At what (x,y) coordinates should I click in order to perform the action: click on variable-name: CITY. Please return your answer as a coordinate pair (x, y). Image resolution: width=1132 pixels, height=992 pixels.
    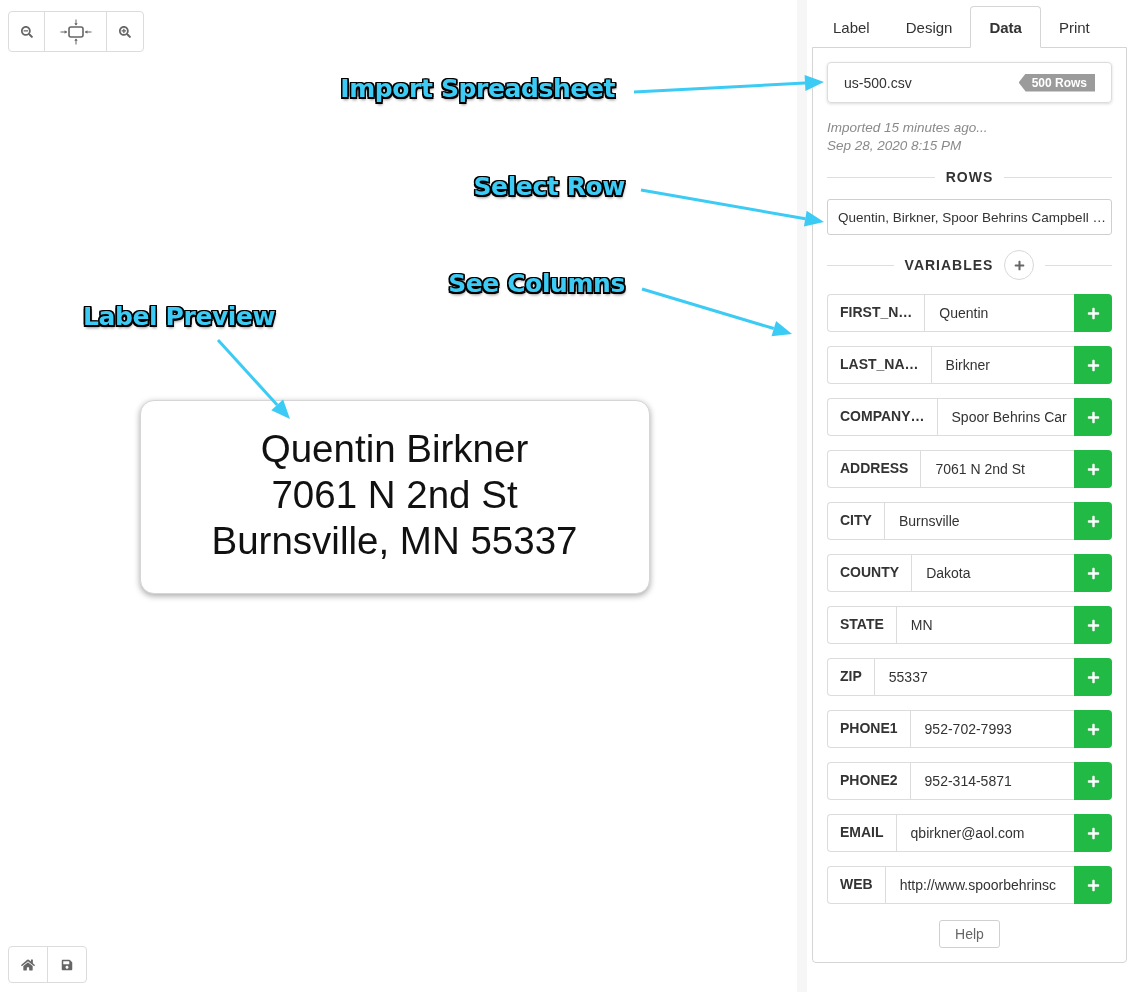
    Looking at the image, I should click on (855, 521).